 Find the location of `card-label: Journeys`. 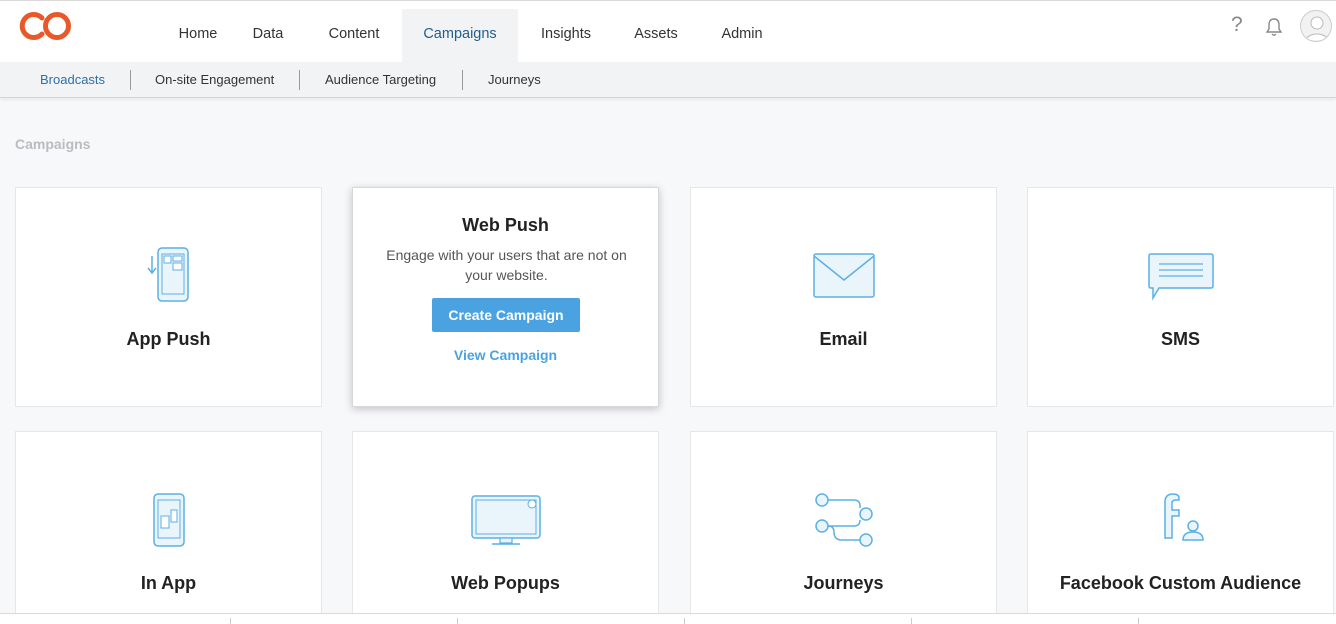

card-label: Journeys is located at coordinates (843, 583).